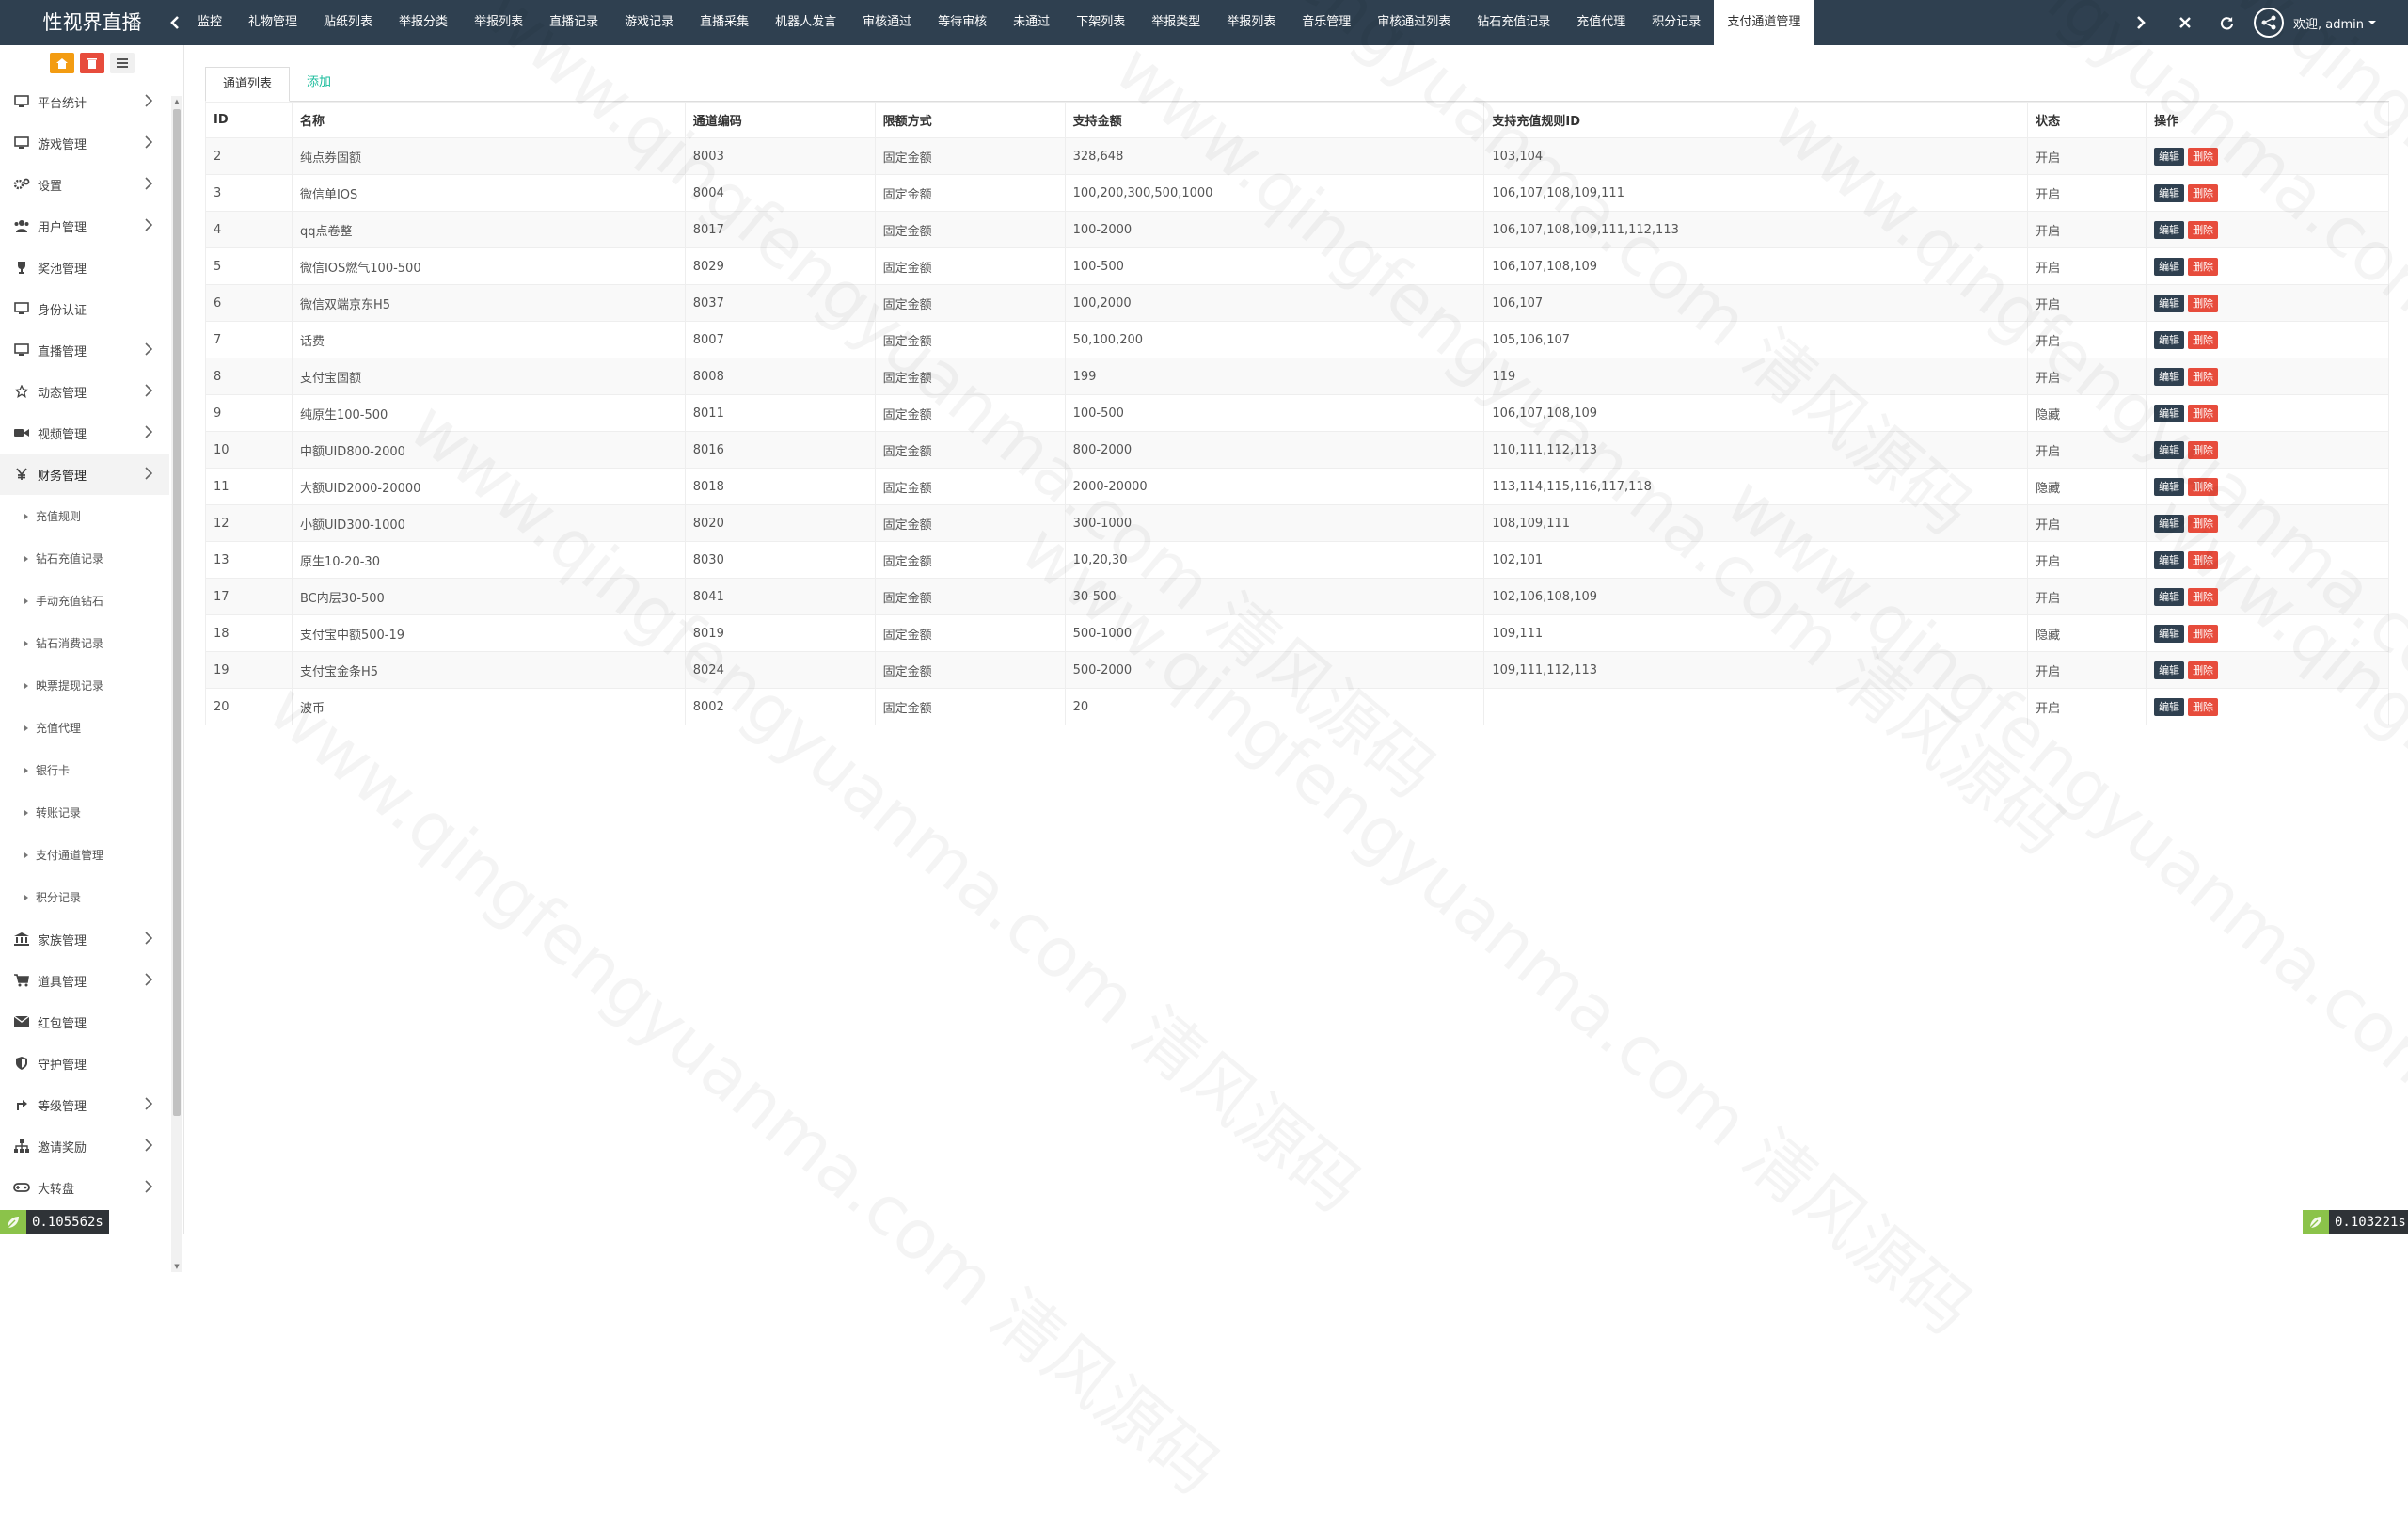 The width and height of the screenshot is (2408, 1513). I want to click on sidebar-subitem: 充值代理, so click(85, 728).